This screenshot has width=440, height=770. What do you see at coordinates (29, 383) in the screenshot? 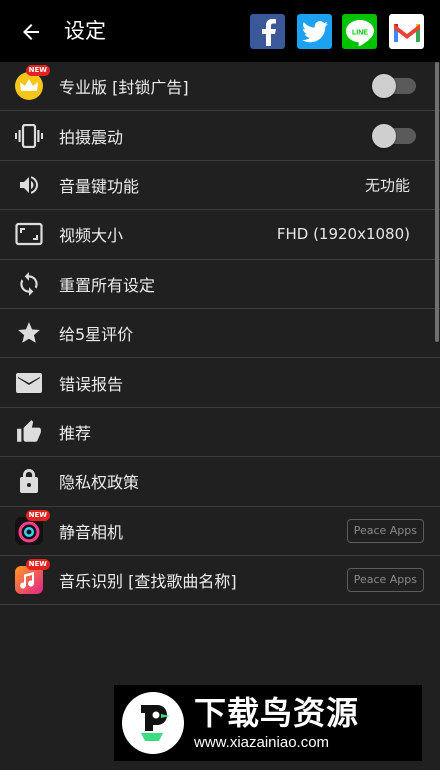
I see `mail-icon` at bounding box center [29, 383].